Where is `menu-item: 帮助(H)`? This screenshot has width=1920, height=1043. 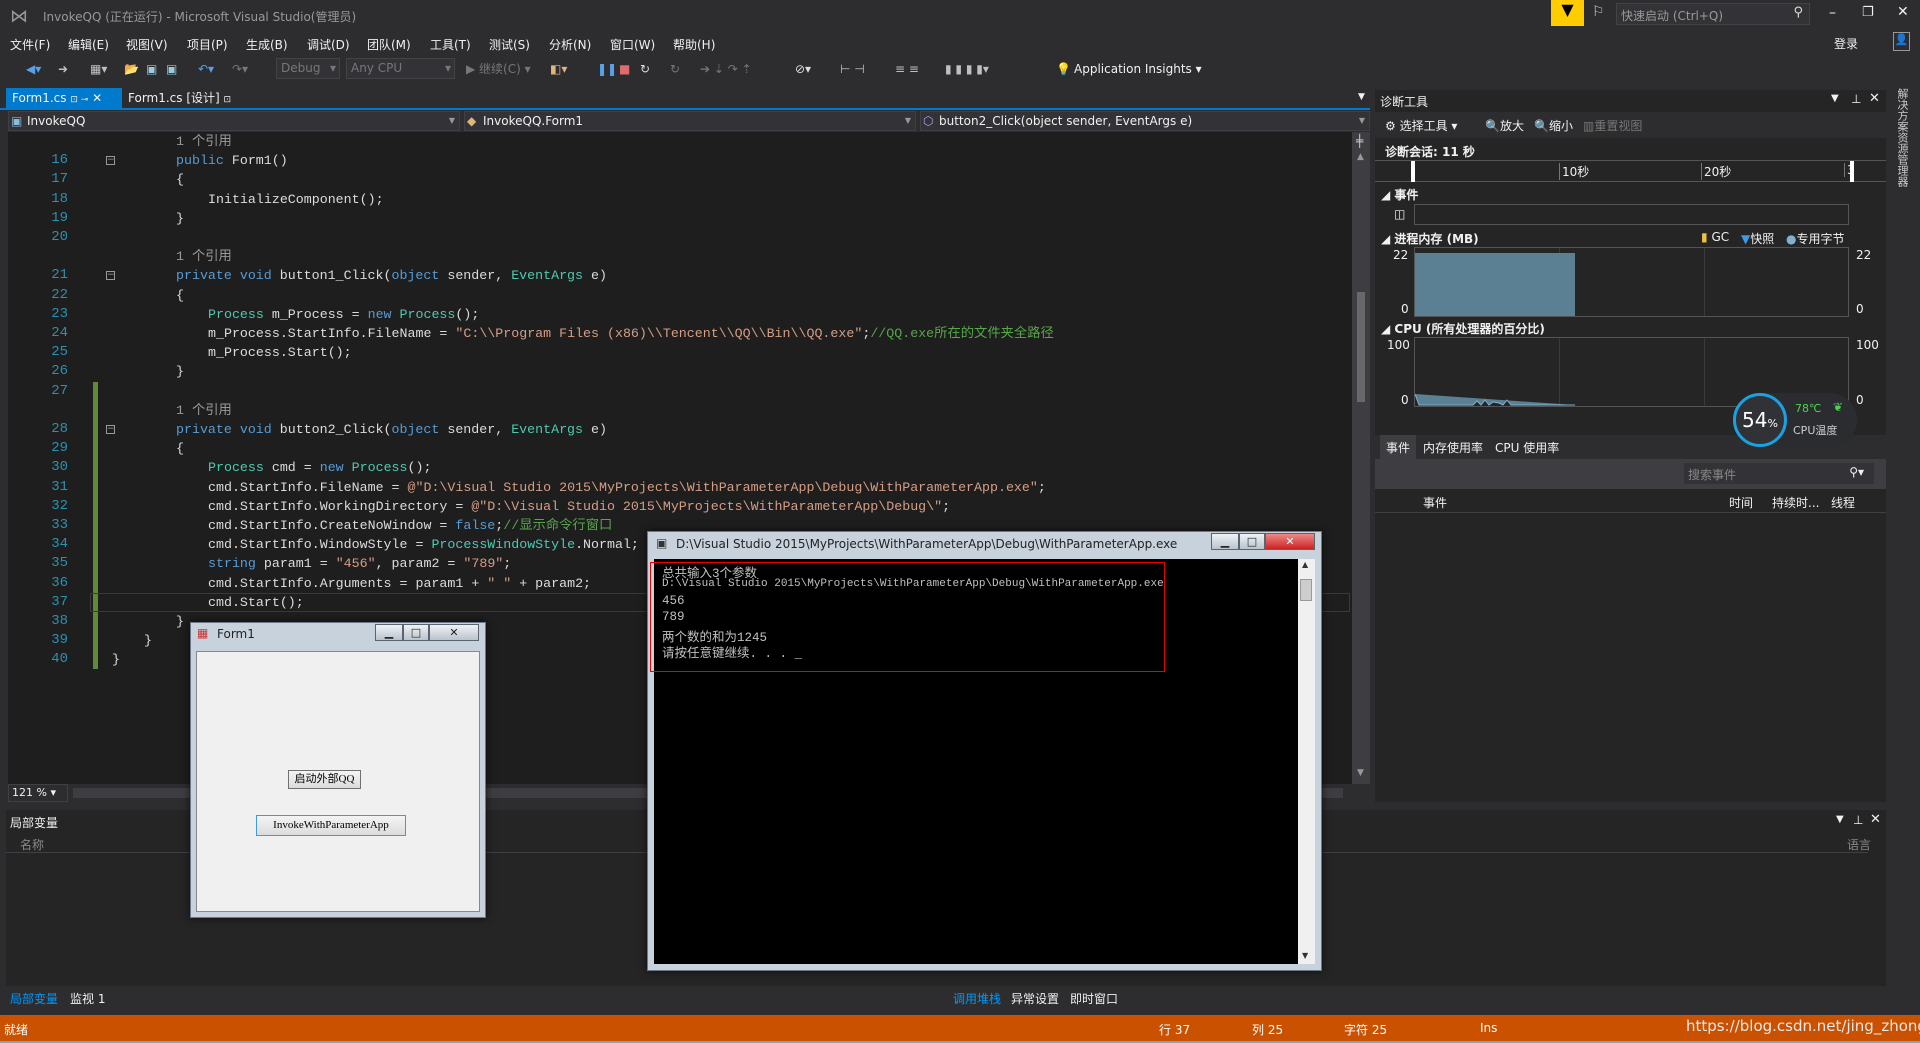 menu-item: 帮助(H) is located at coordinates (694, 44).